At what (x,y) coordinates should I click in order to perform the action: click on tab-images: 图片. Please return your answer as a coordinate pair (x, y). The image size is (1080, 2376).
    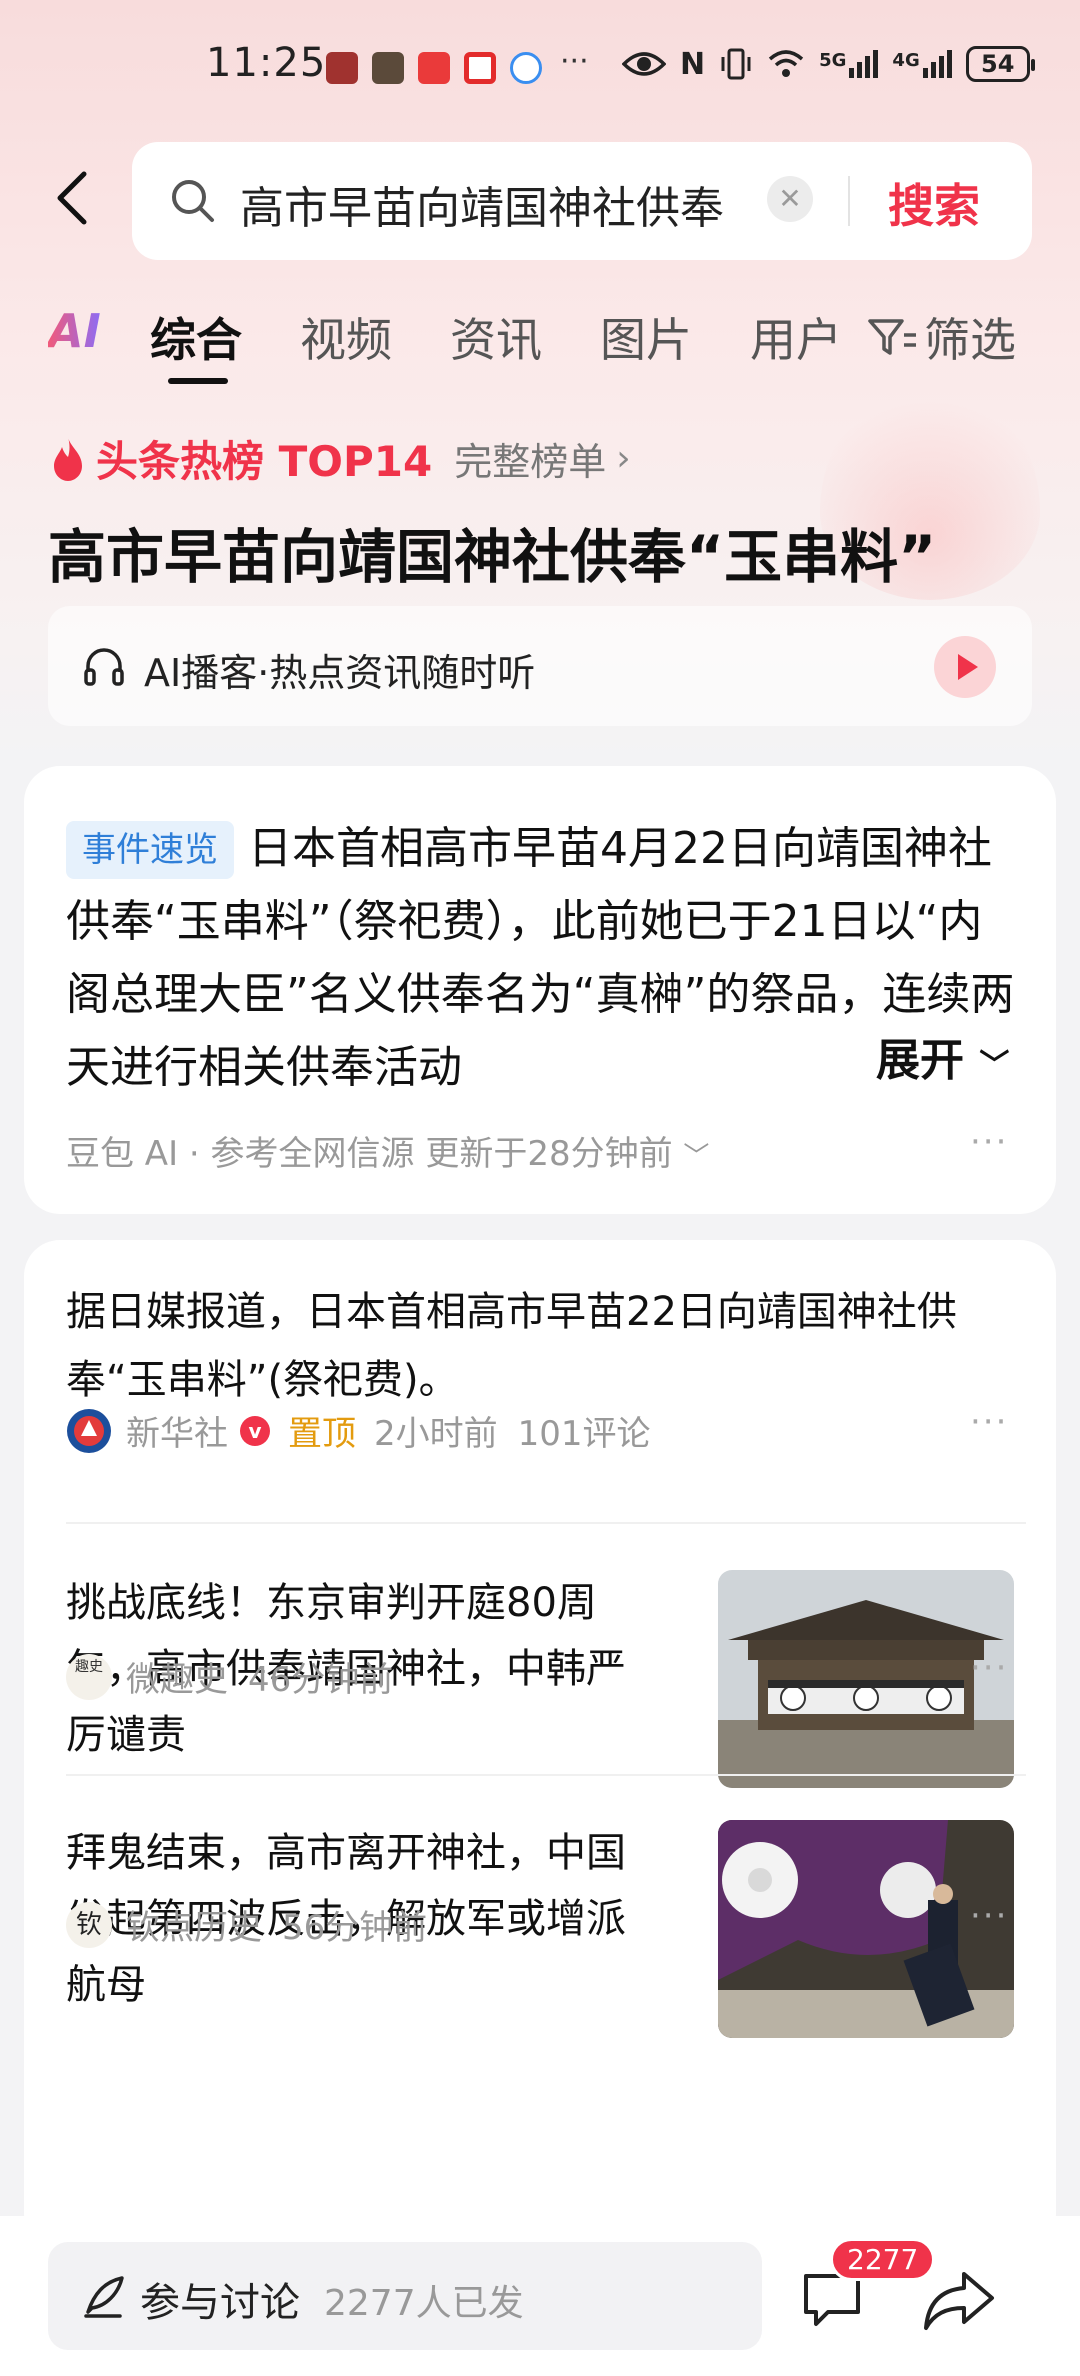
    Looking at the image, I should click on (646, 337).